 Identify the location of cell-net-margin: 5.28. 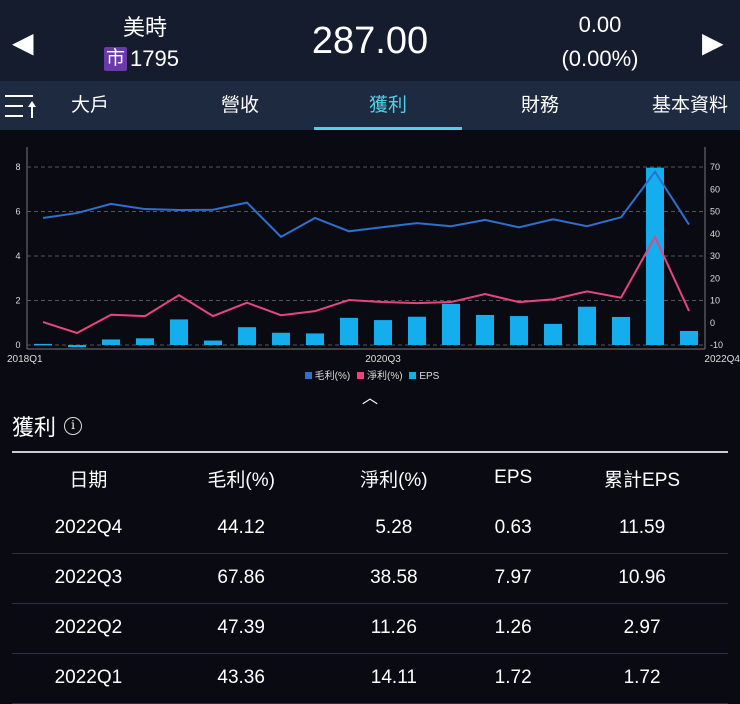
(394, 528).